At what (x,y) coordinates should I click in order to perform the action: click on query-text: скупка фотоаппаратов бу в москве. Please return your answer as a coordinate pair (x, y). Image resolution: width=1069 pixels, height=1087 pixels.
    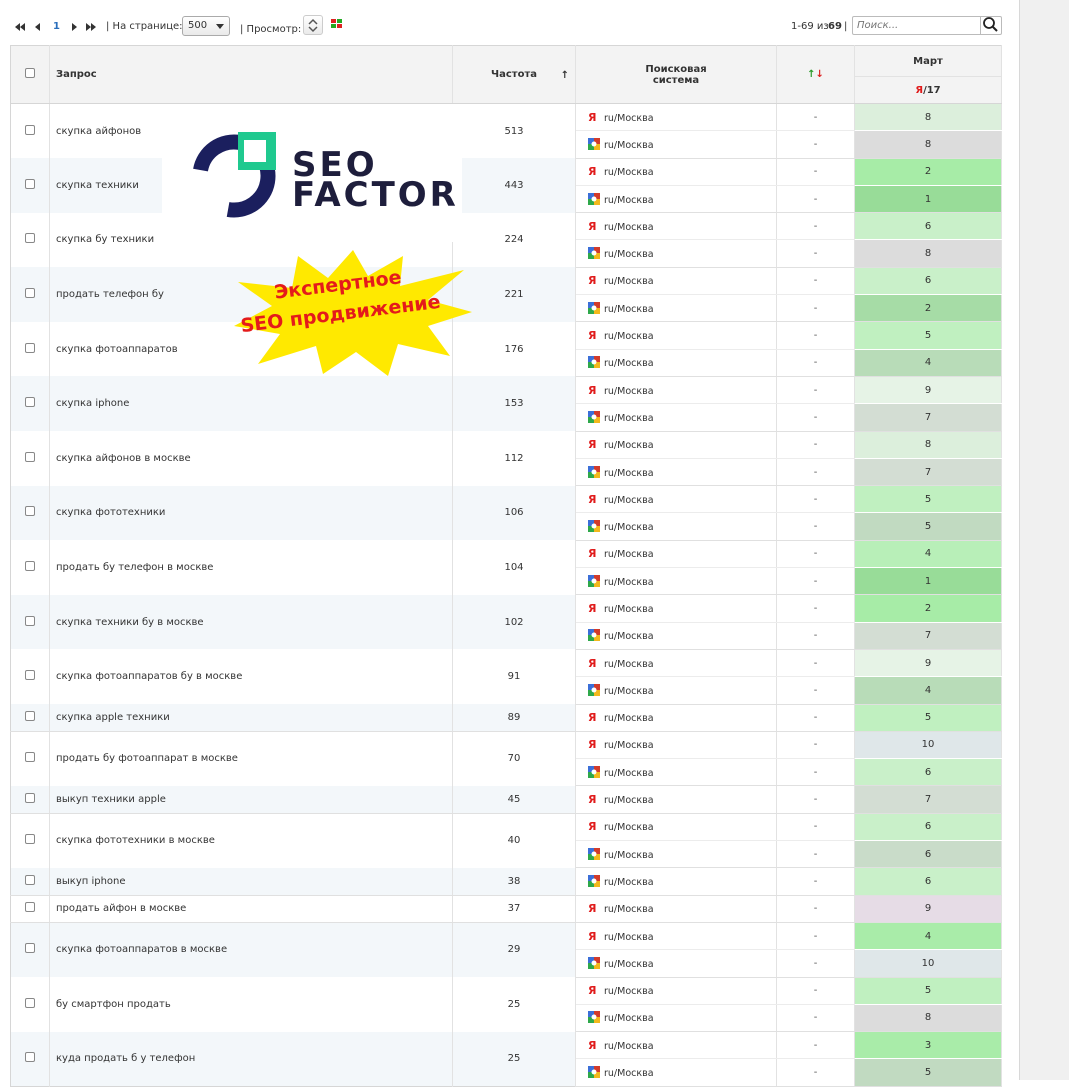
    Looking at the image, I should click on (251, 677).